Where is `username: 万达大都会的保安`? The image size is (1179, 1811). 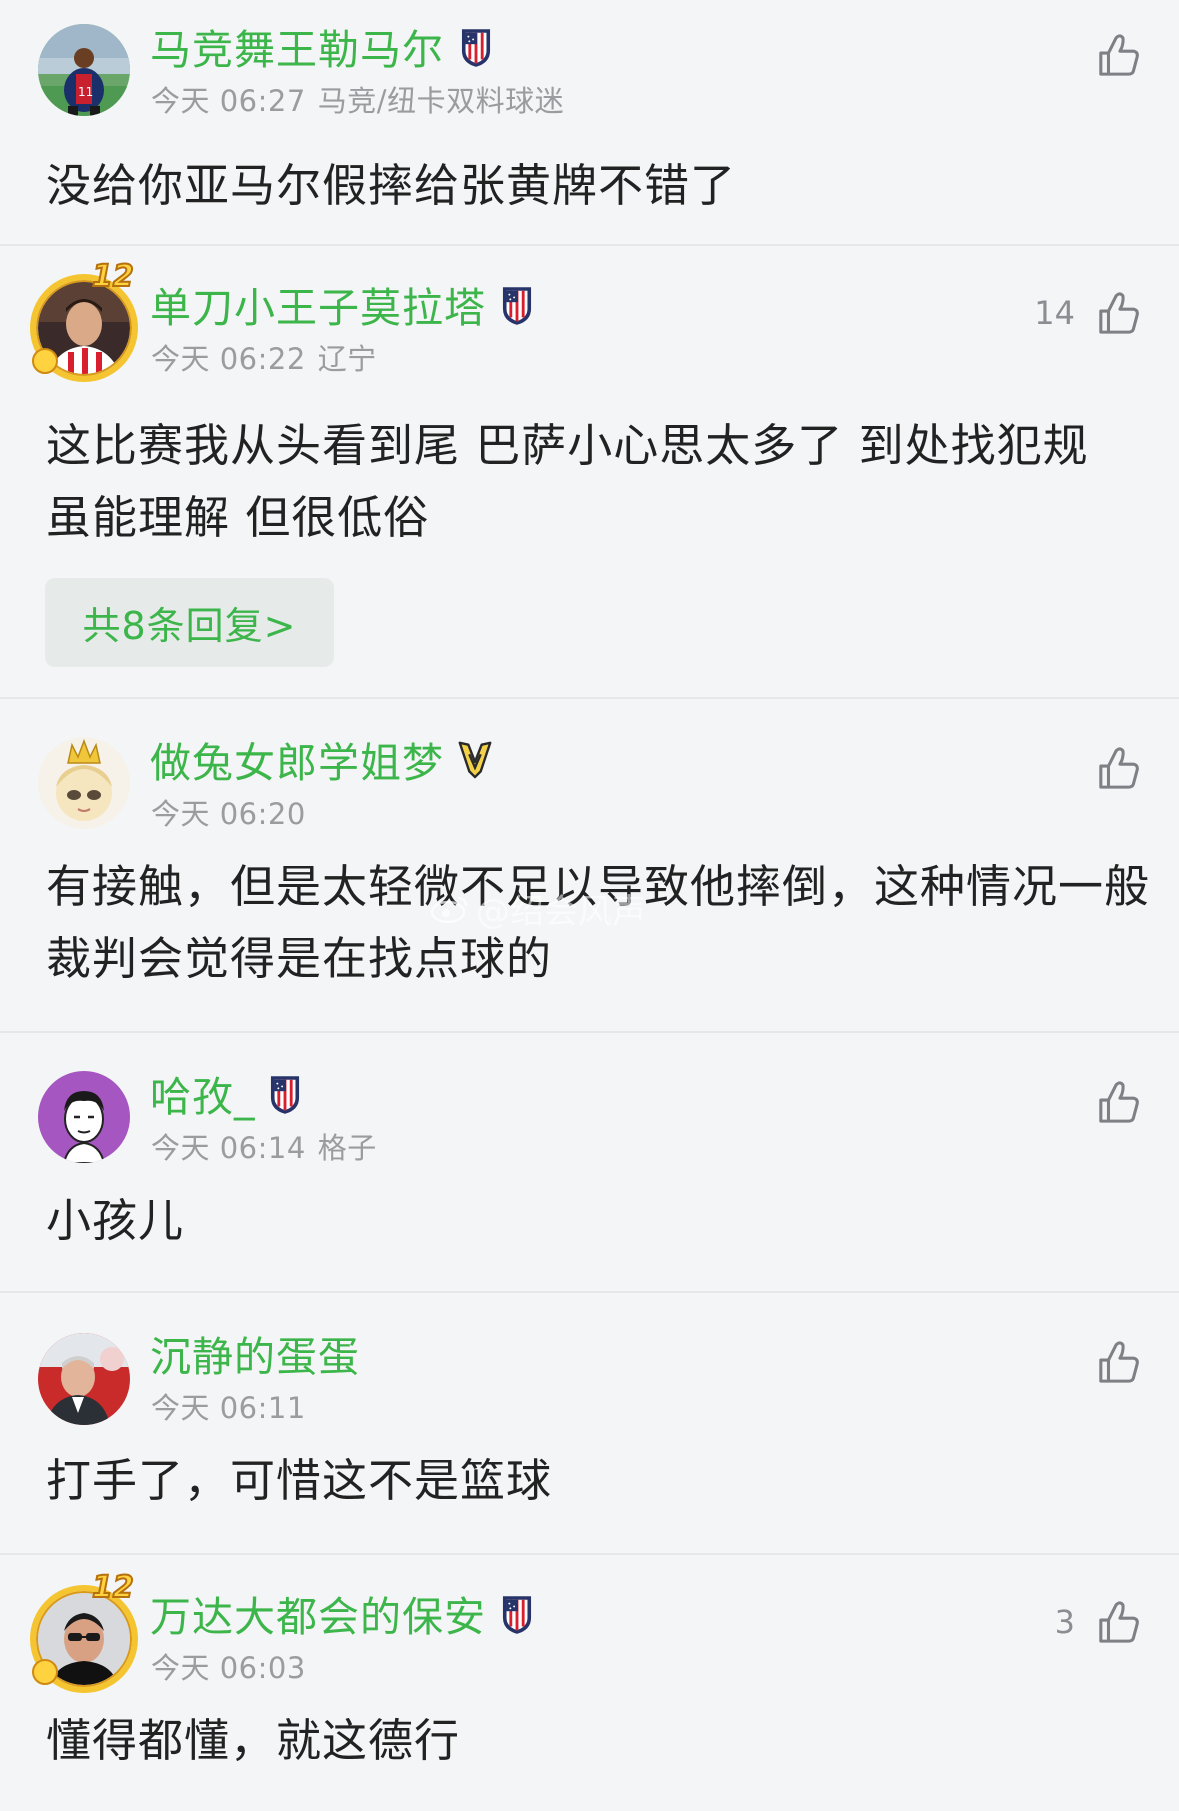 username: 万达大都会的保安 is located at coordinates (318, 1617).